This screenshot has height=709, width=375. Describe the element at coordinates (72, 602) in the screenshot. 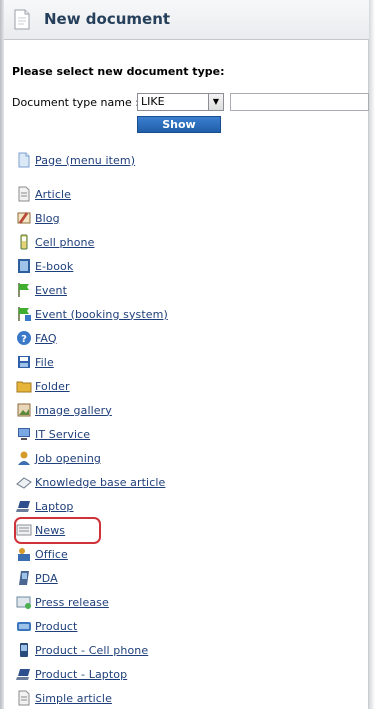

I see `doc-type-link: Press release` at that location.